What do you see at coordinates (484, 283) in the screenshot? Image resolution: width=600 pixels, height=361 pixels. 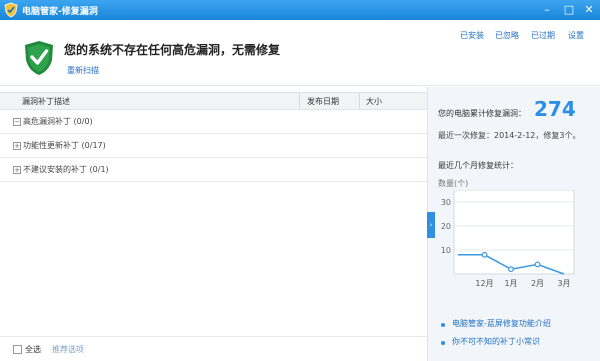 I see `x-tick-label: 12月` at bounding box center [484, 283].